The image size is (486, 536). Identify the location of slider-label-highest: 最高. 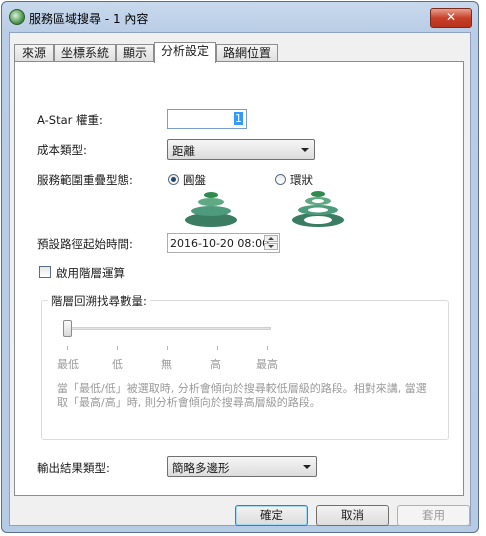
(267, 364).